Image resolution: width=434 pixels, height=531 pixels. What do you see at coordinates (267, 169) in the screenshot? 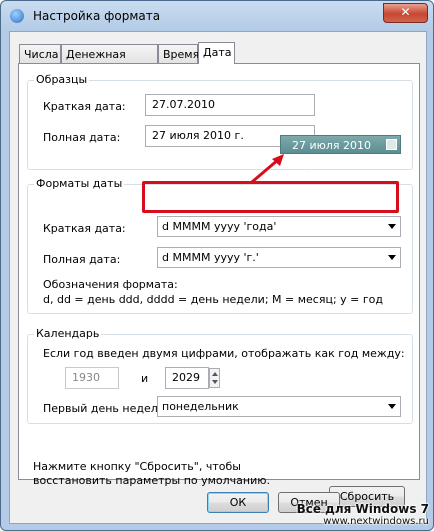
I see `annotation-arrow` at bounding box center [267, 169].